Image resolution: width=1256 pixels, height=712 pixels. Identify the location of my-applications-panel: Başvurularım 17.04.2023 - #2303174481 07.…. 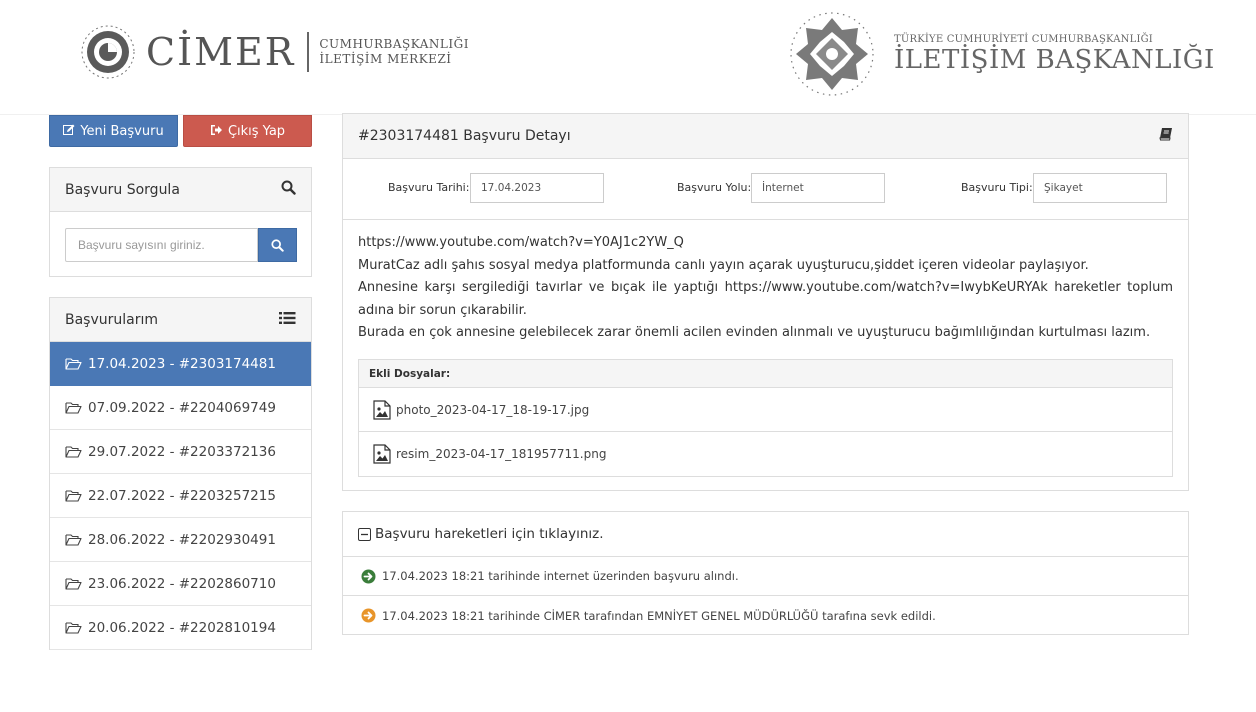
(180, 473).